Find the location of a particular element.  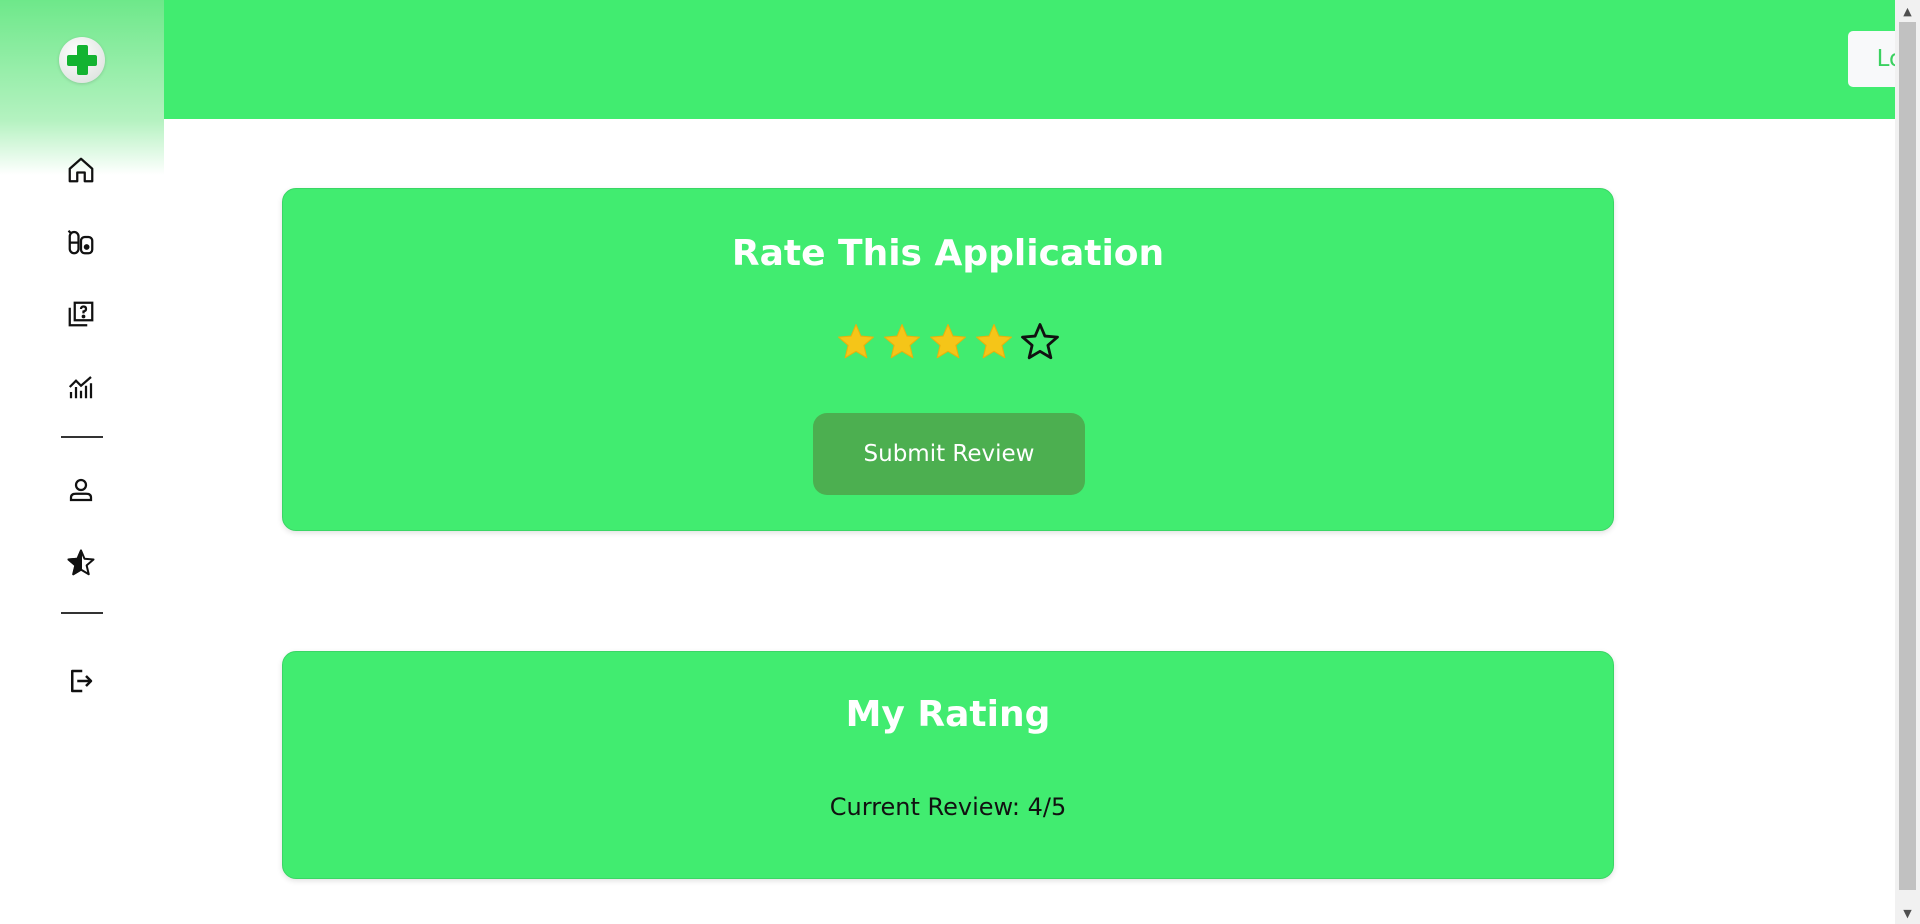

sidebar-item-home is located at coordinates (81, 170).